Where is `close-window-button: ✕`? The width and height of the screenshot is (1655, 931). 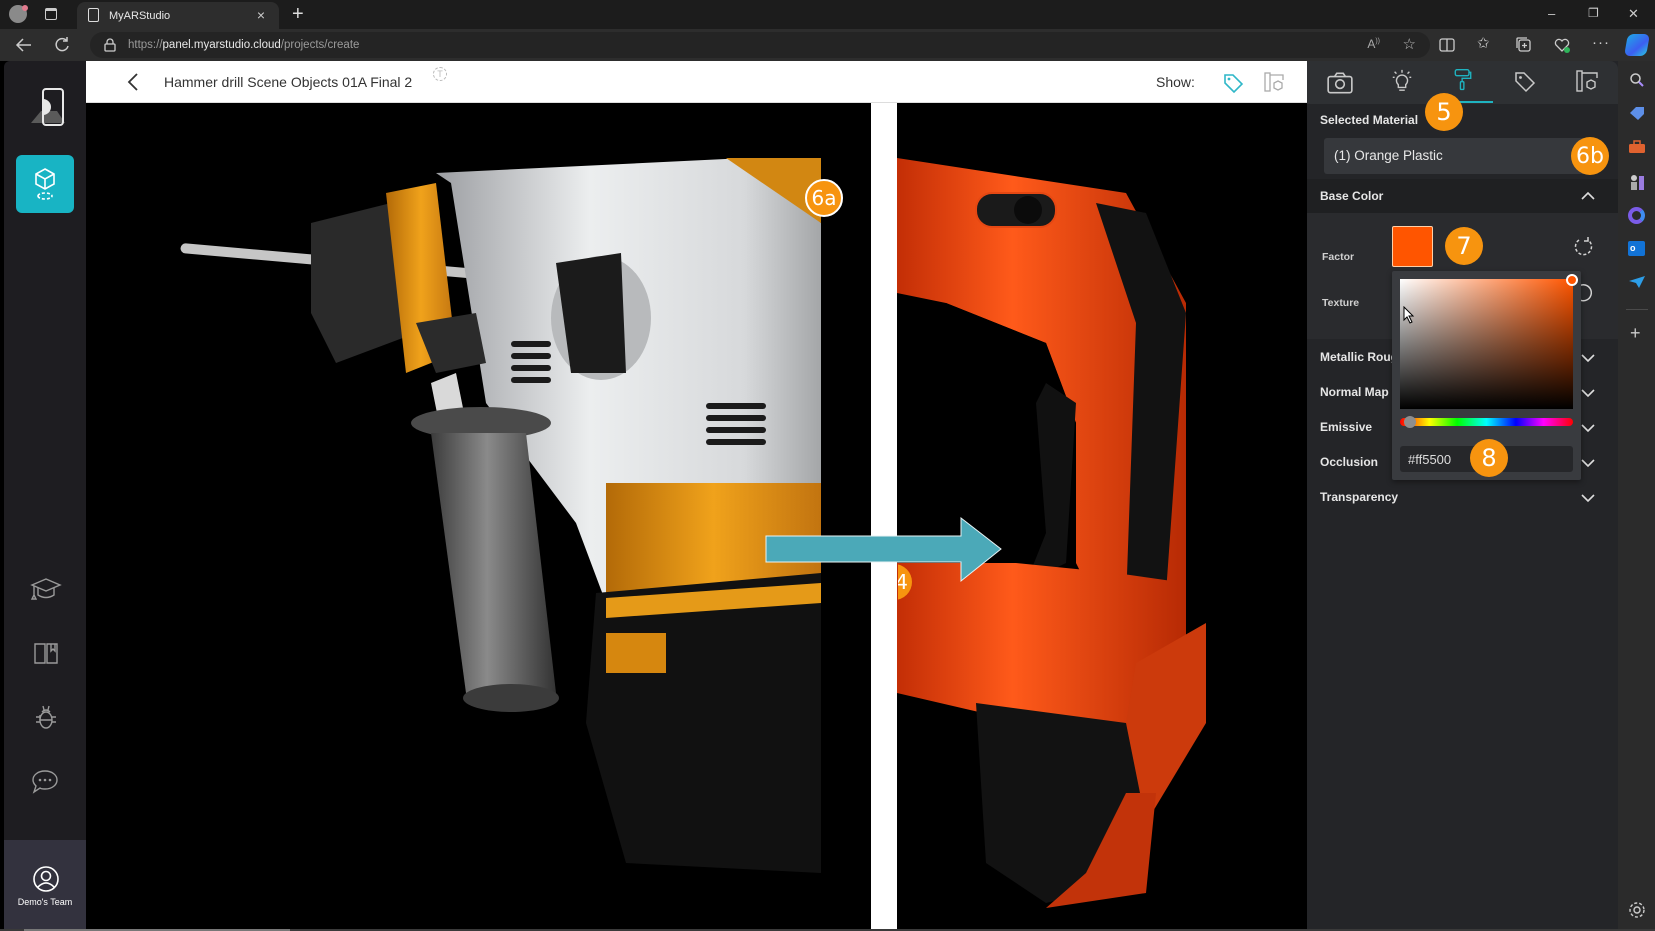
close-window-button: ✕ is located at coordinates (1633, 14).